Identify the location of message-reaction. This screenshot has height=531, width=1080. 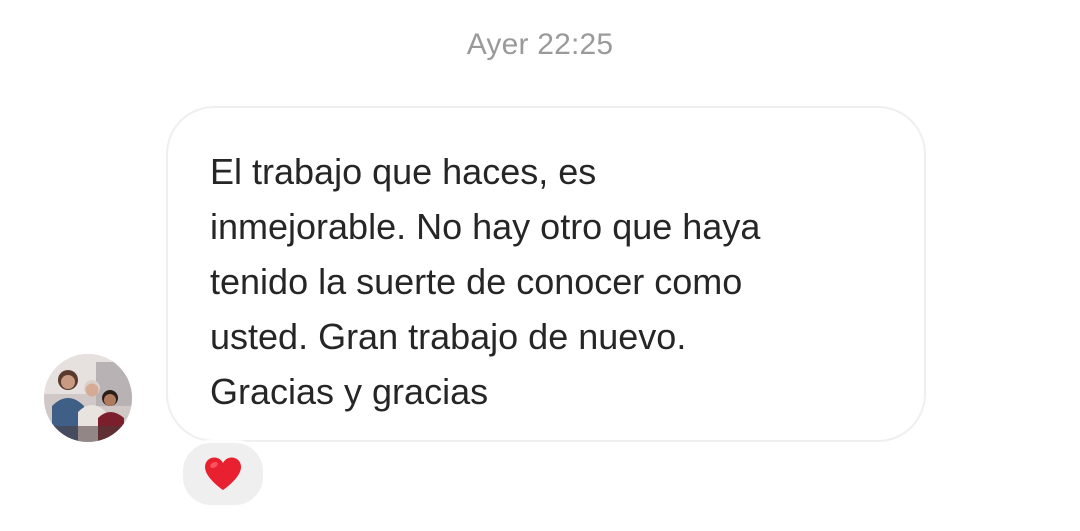
(223, 474).